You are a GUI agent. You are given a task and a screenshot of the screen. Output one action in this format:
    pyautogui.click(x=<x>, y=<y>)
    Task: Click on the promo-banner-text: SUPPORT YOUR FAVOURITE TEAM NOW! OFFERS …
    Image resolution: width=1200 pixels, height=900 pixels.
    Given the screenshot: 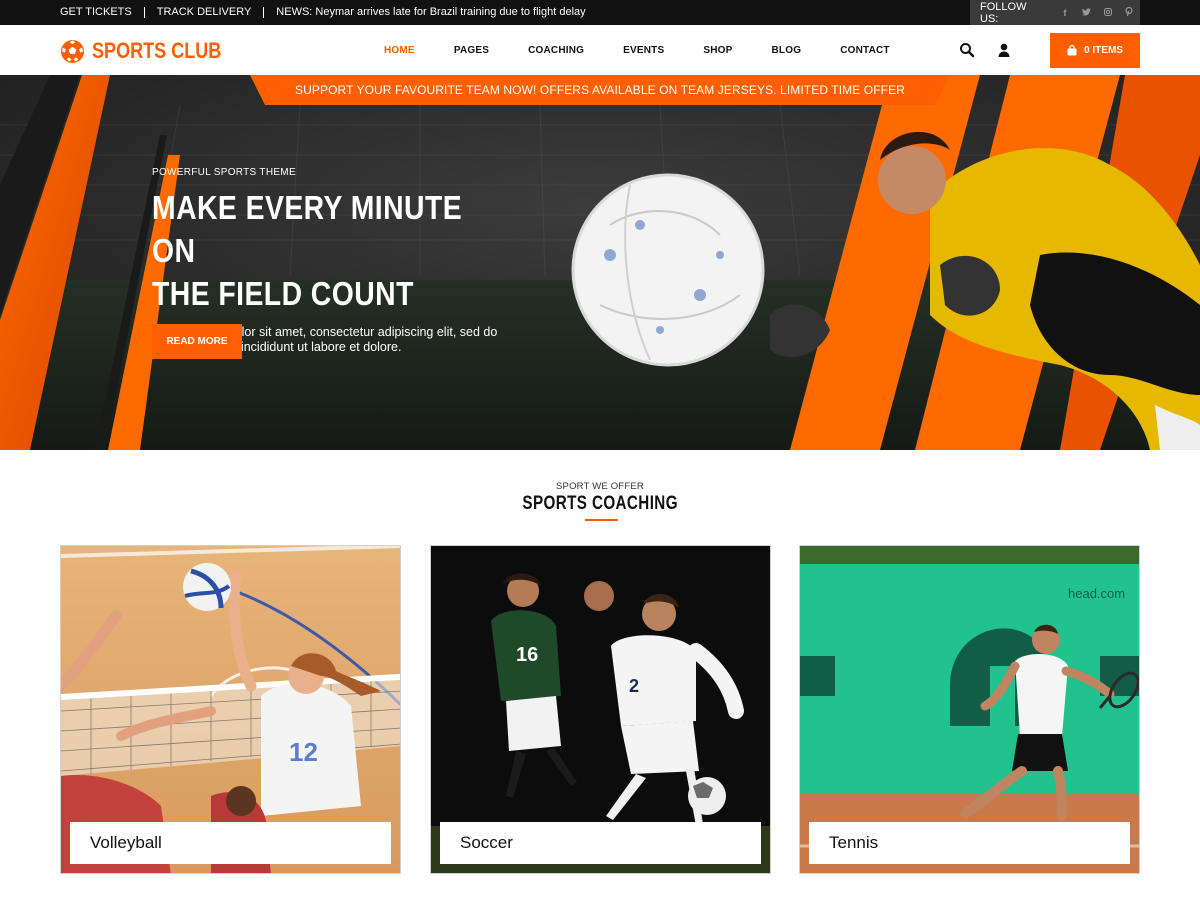 What is the action you would take?
    pyautogui.click(x=600, y=90)
    